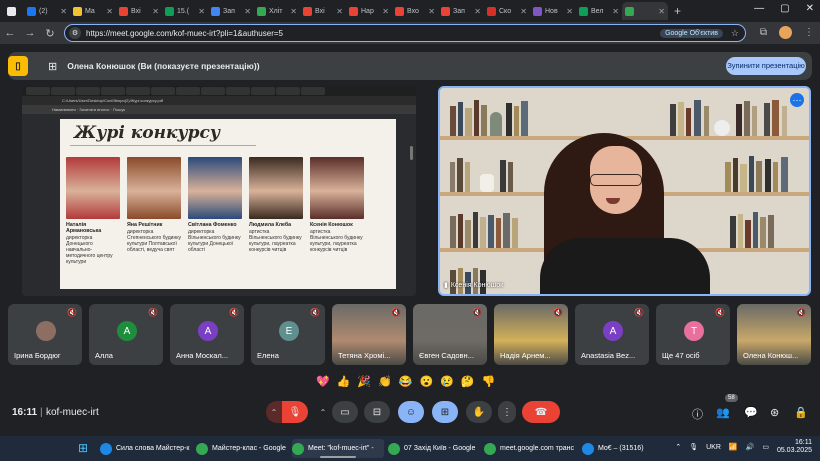  Describe the element at coordinates (645, 11) in the screenshot. I see `browser-tab: ✕` at that location.